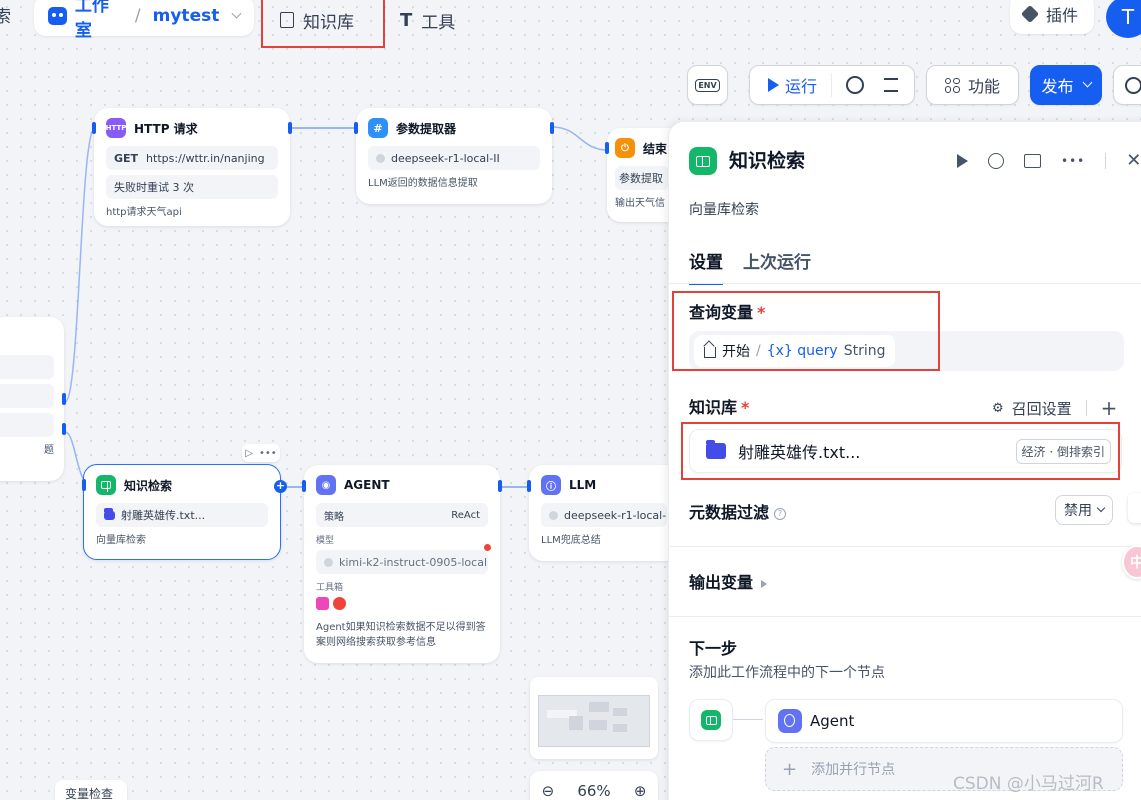 The image size is (1141, 800). What do you see at coordinates (487, 547) in the screenshot?
I see `error-dot` at bounding box center [487, 547].